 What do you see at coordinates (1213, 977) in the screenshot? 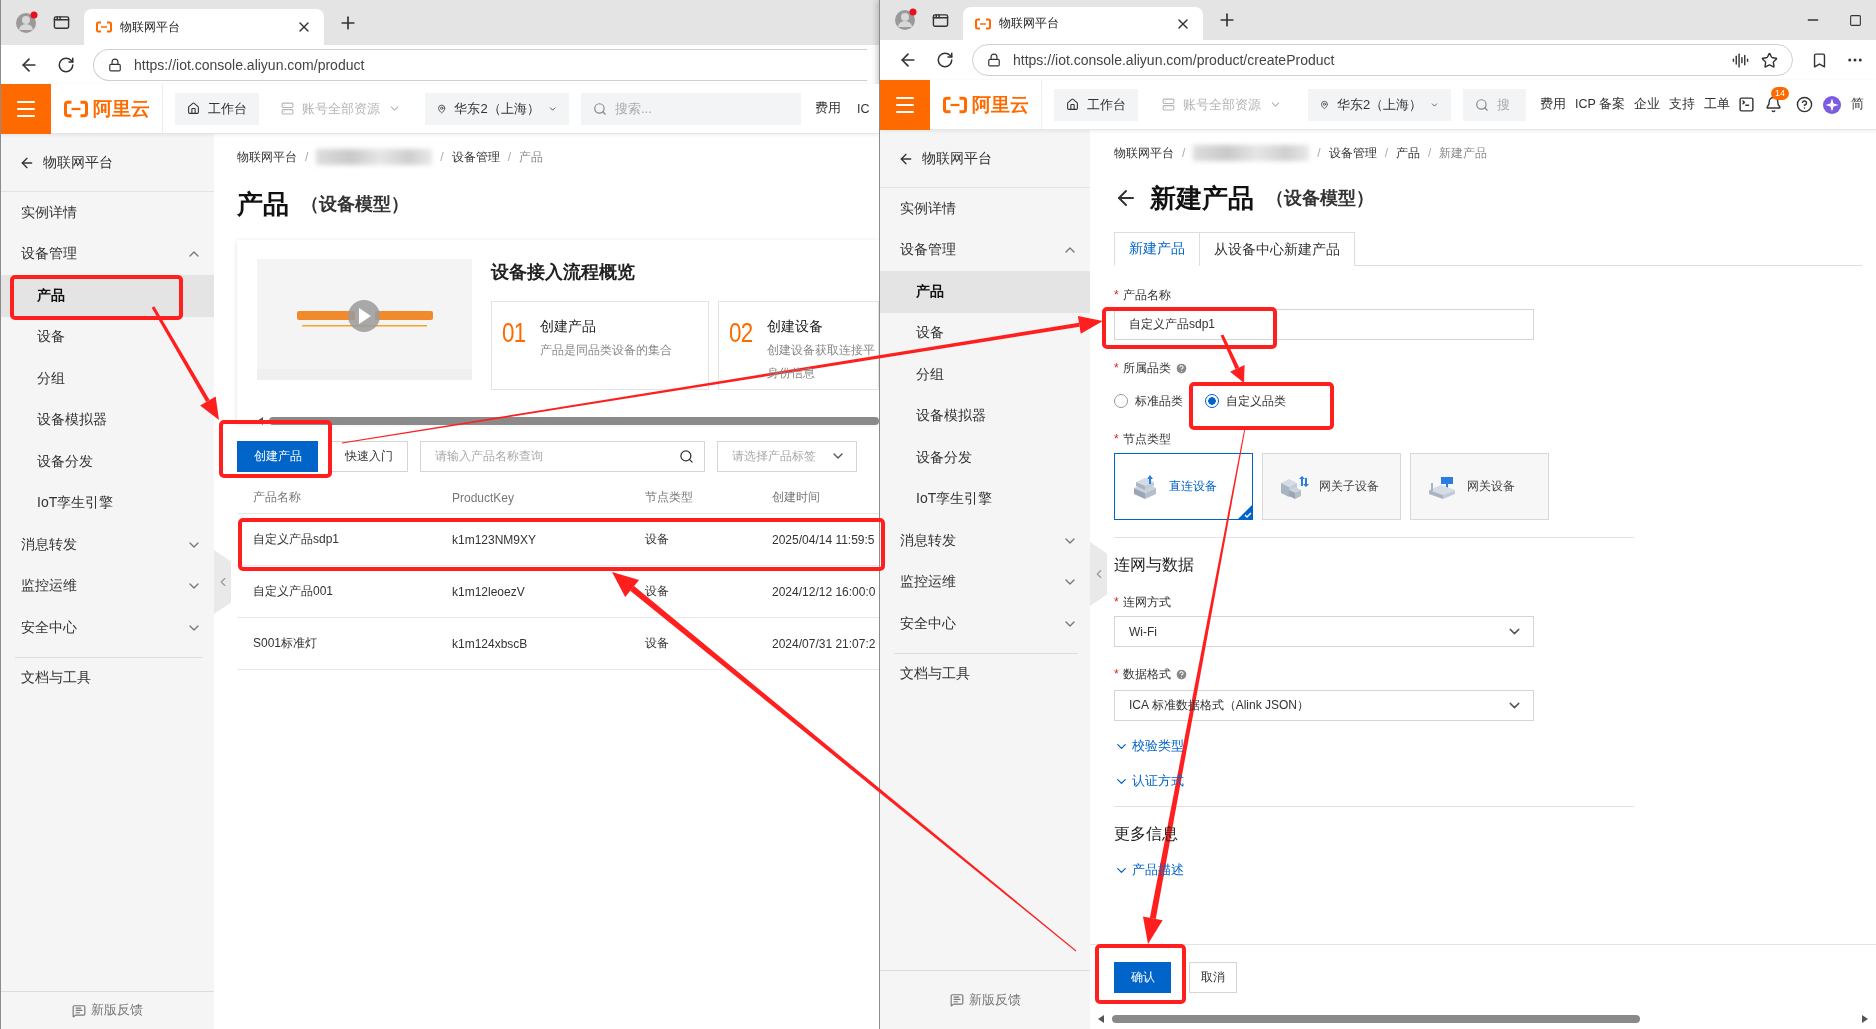
I see `cancel-button: 取消` at bounding box center [1213, 977].